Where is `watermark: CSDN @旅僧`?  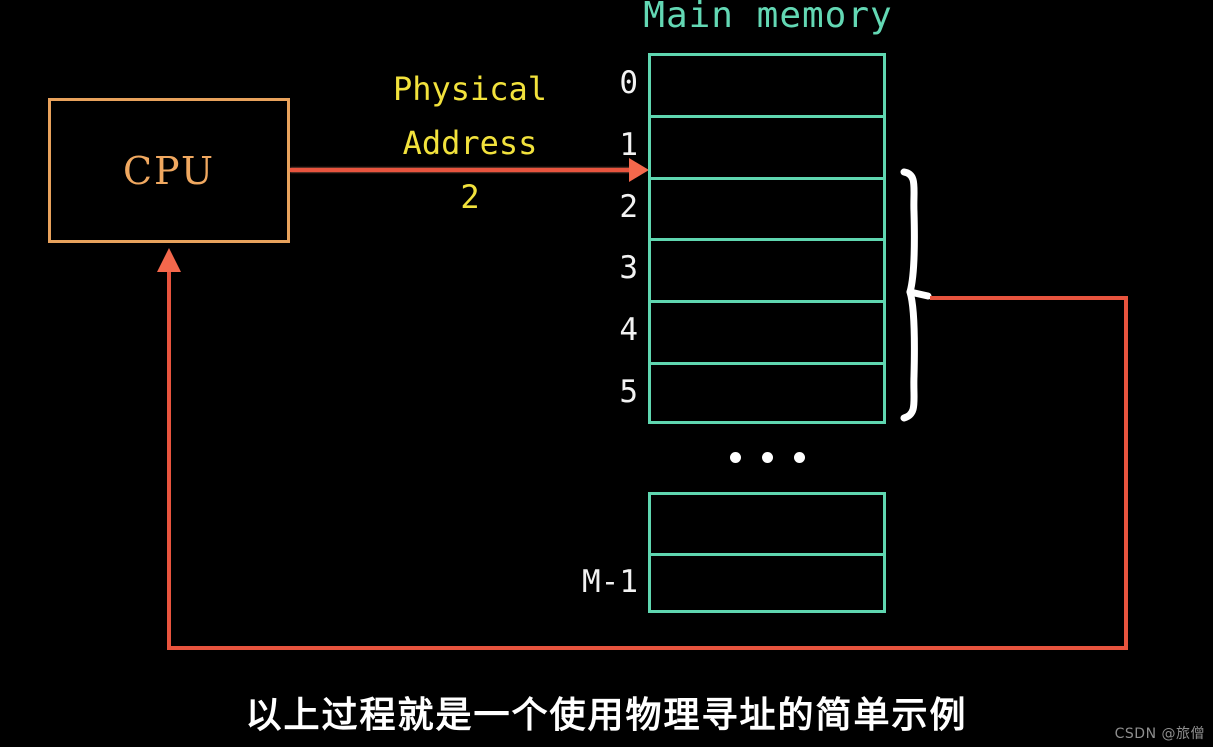
watermark: CSDN @旅僧 is located at coordinates (1159, 734).